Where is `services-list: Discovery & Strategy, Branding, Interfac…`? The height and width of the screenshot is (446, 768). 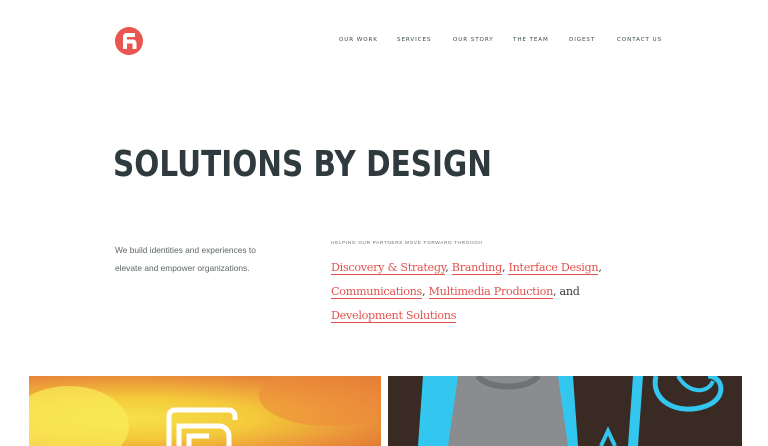
services-list: Discovery & Strategy, Branding, Interfac… is located at coordinates (481, 292).